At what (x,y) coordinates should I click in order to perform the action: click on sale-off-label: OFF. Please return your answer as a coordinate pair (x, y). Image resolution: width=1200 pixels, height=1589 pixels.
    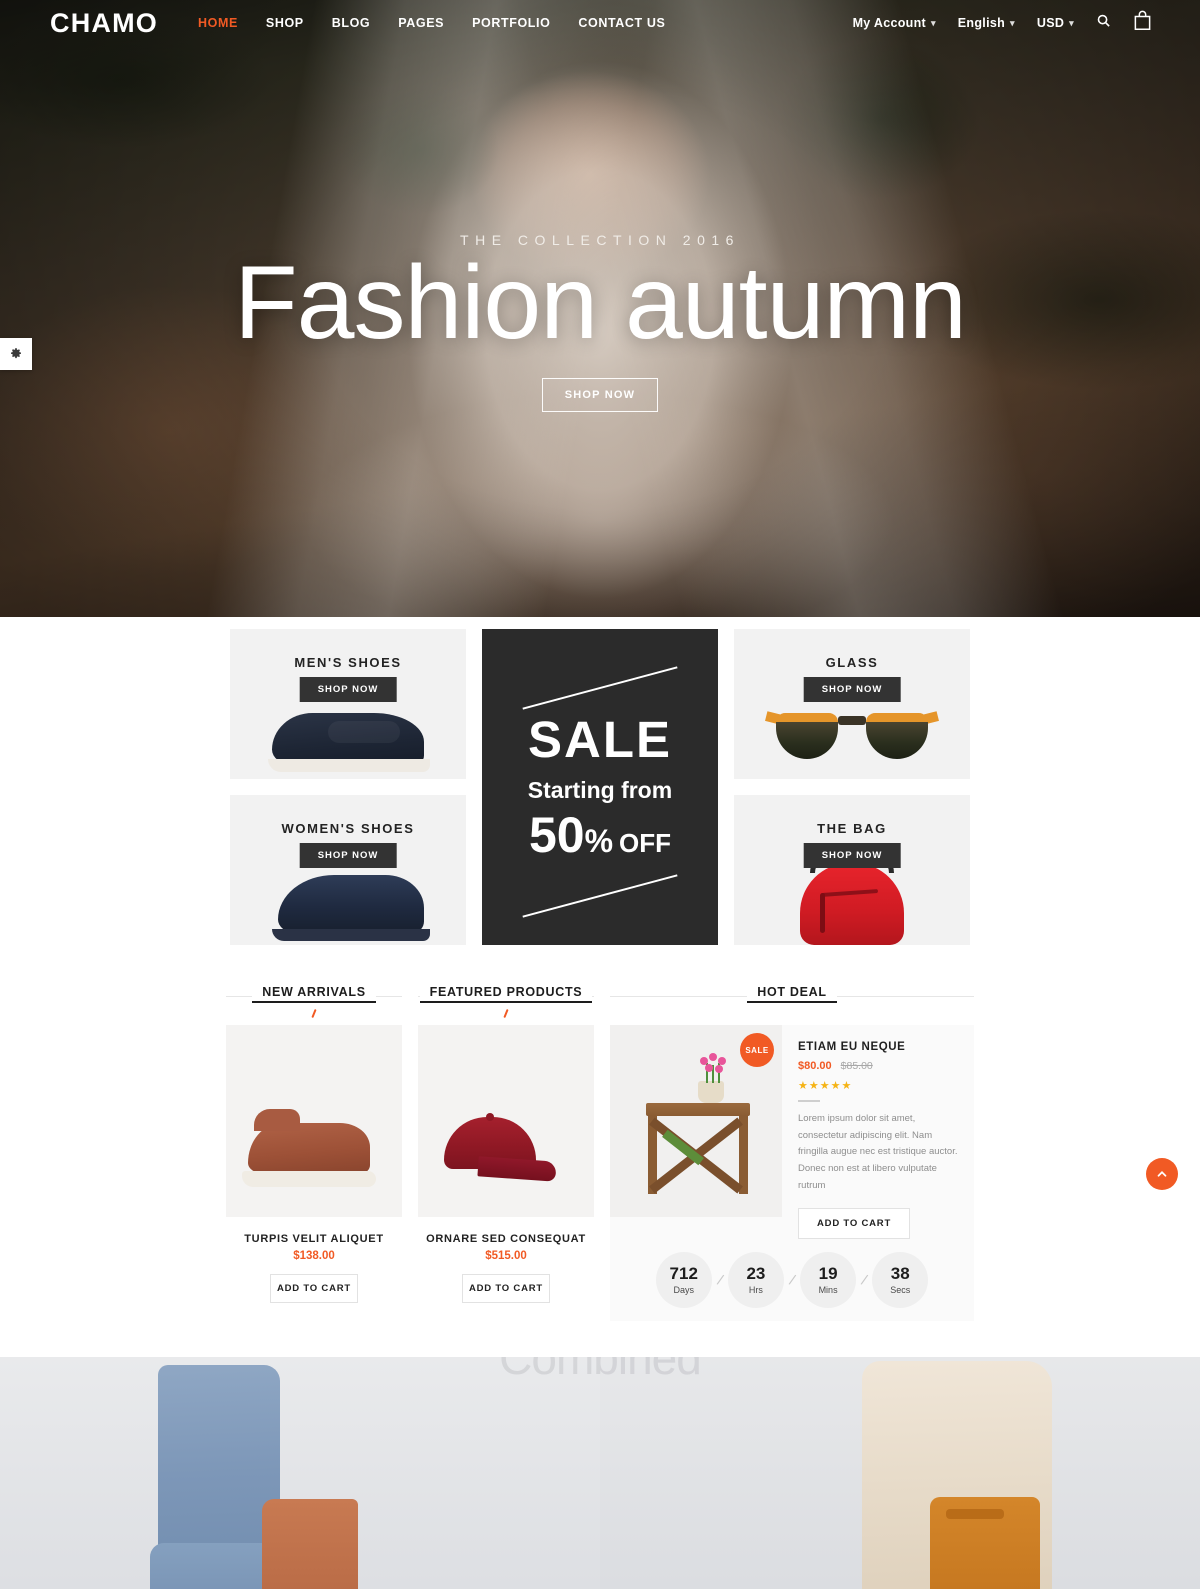
    Looking at the image, I should click on (645, 843).